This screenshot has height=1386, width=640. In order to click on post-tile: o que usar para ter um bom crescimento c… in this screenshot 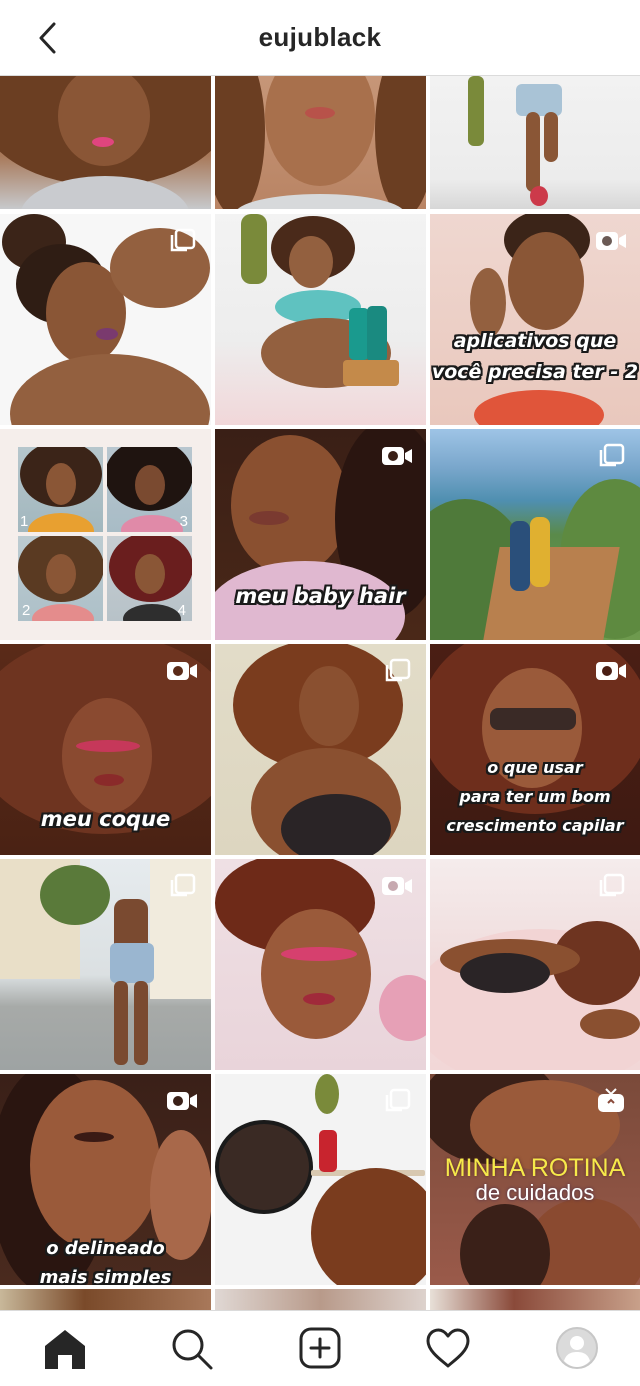, I will do `click(535, 749)`.